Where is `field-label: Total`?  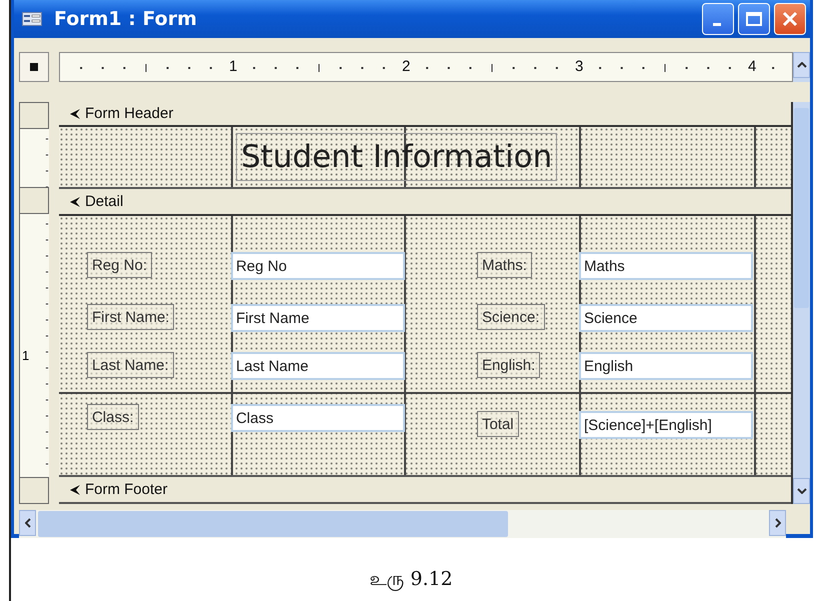
field-label: Total is located at coordinates (497, 424).